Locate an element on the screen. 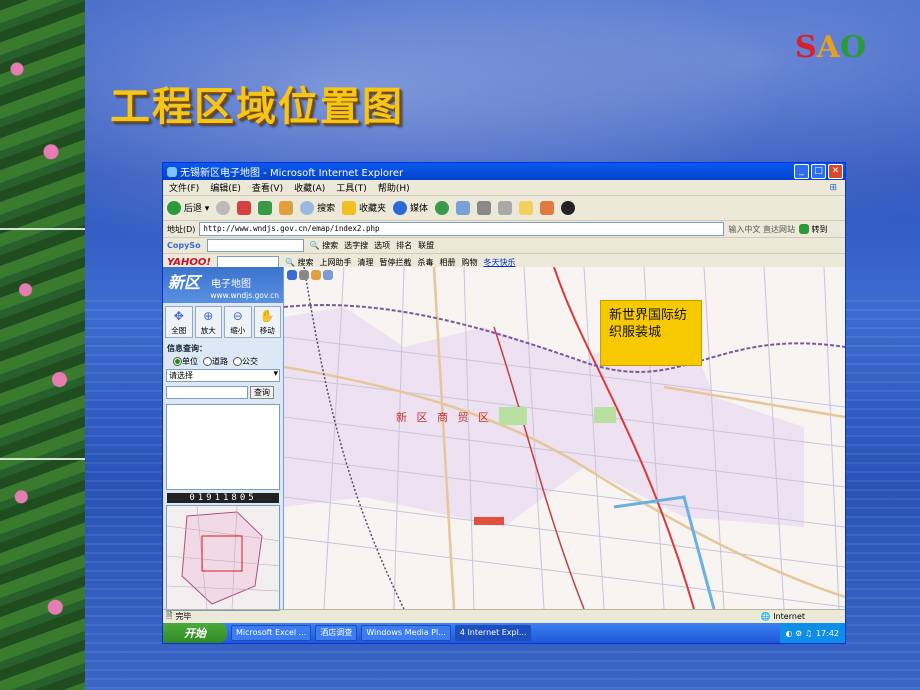 Image resolution: width=920 pixels, height=690 pixels. search-icon is located at coordinates (307, 208).